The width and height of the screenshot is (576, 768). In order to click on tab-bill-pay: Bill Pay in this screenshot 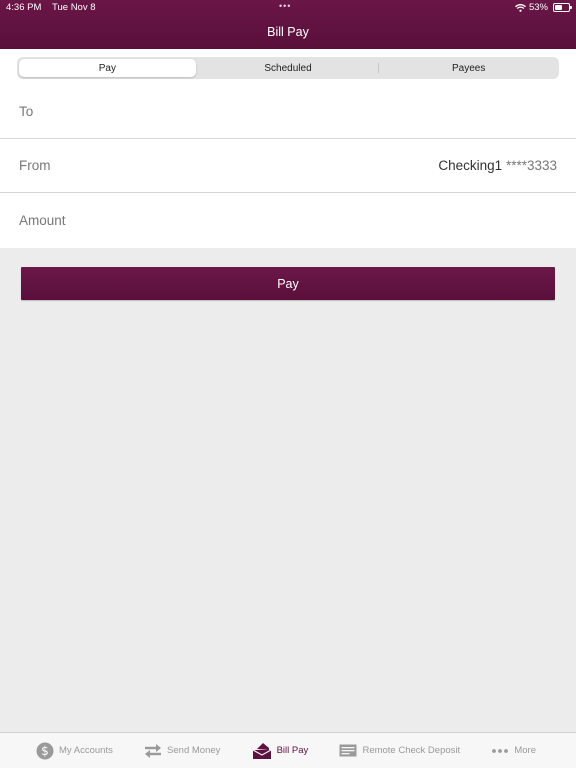, I will do `click(280, 751)`.